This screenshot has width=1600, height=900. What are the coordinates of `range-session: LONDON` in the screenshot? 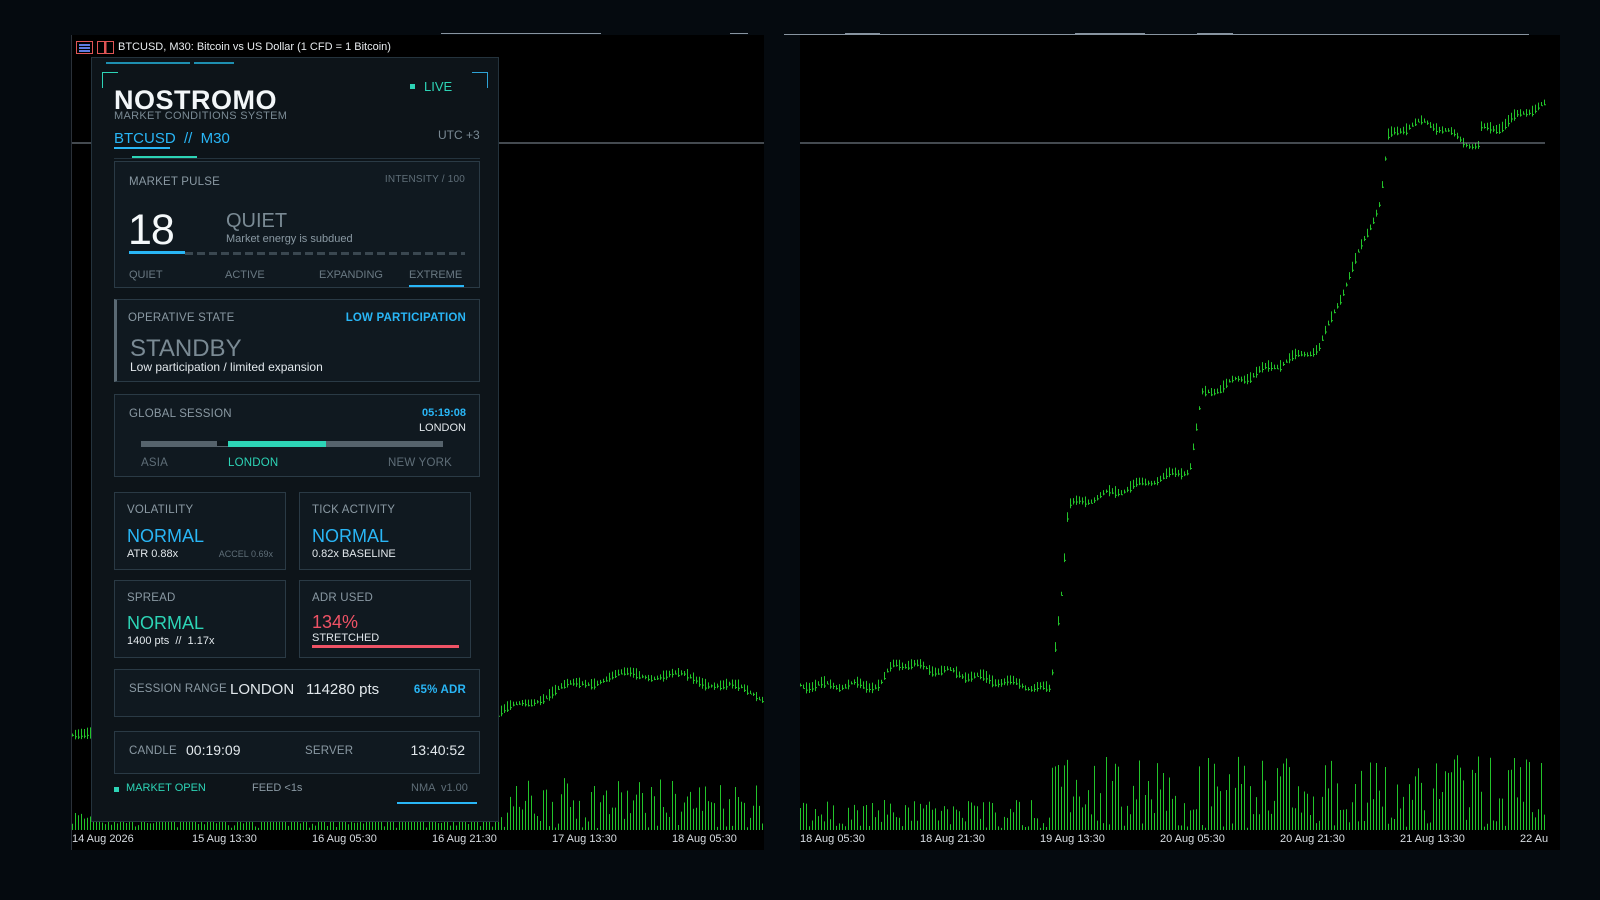 It's located at (262, 689).